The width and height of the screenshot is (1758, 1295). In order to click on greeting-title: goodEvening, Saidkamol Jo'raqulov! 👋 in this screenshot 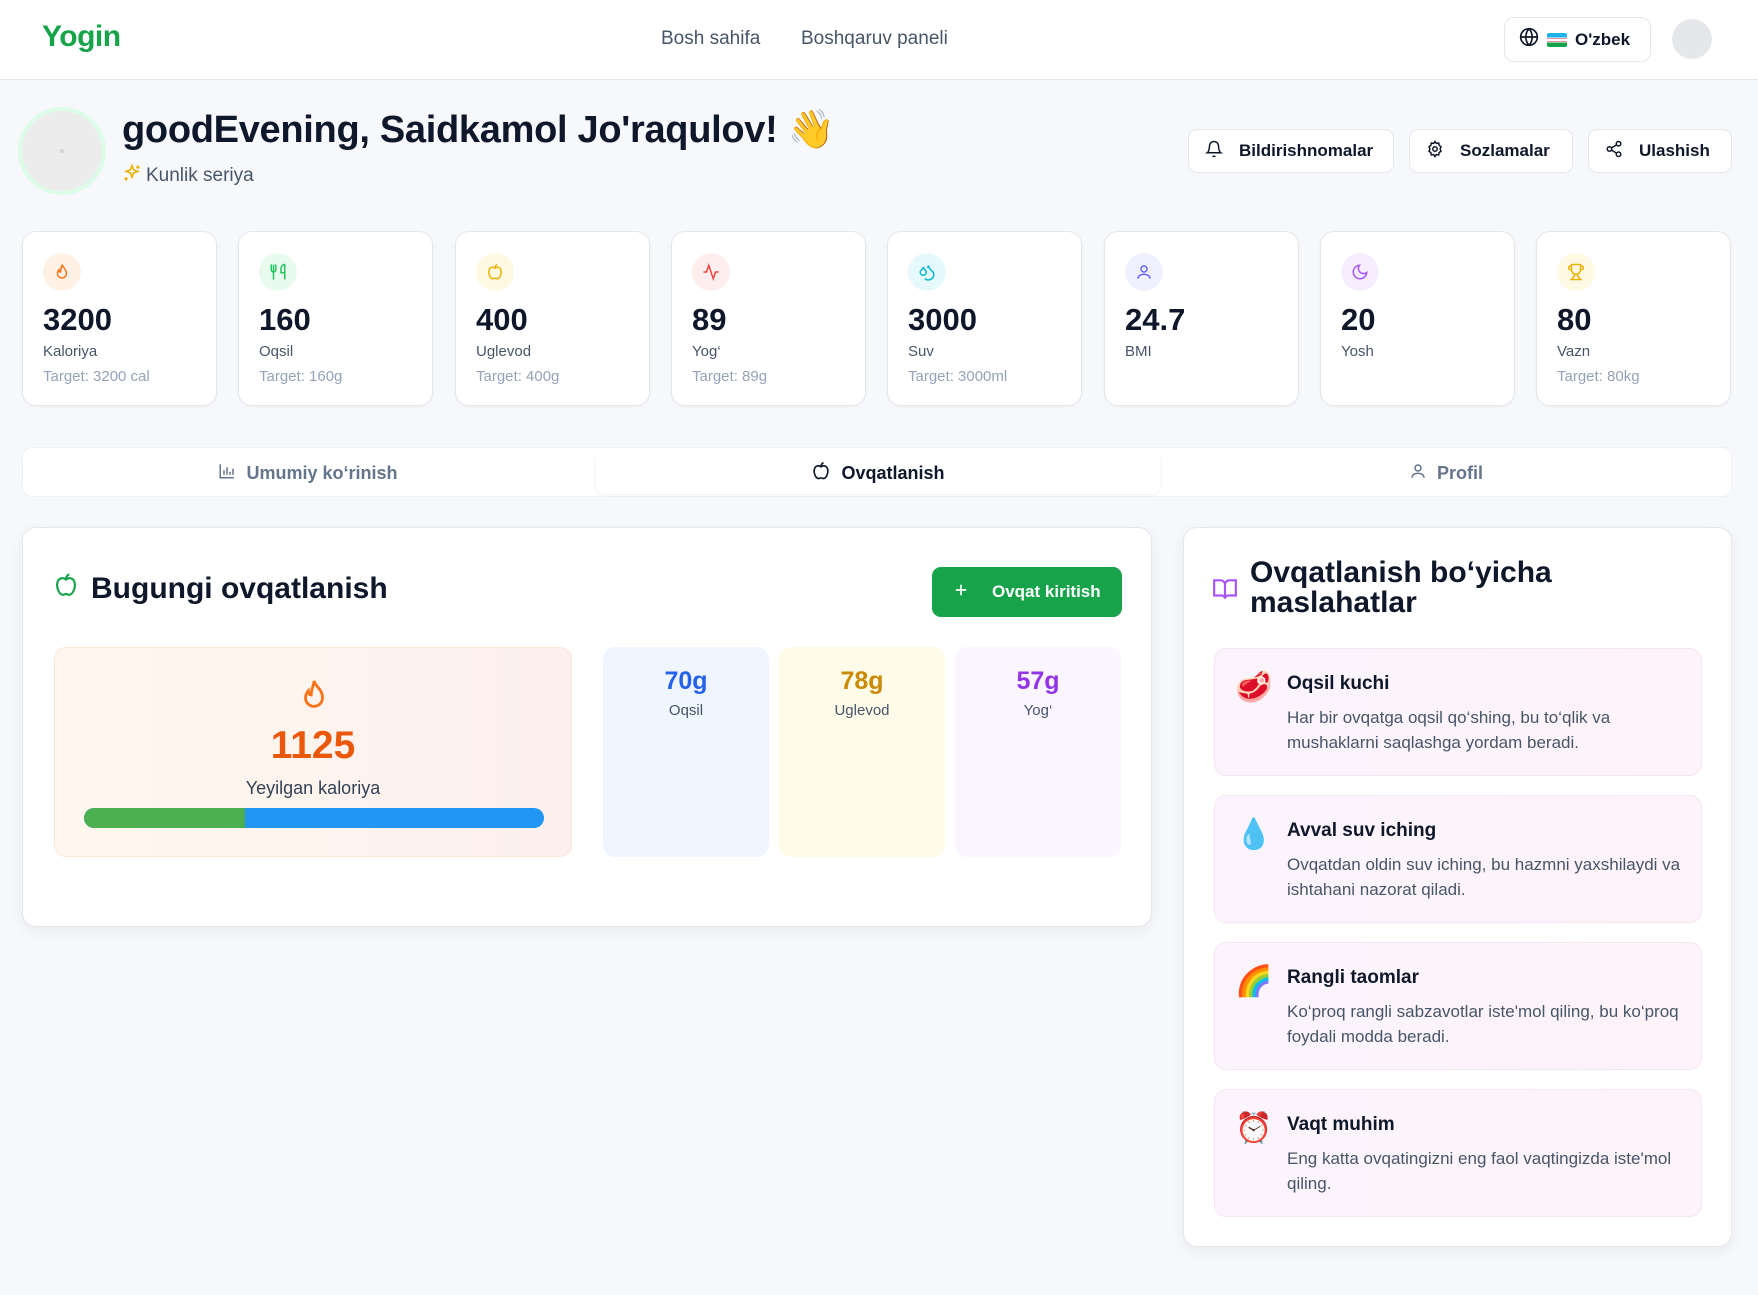, I will do `click(478, 130)`.